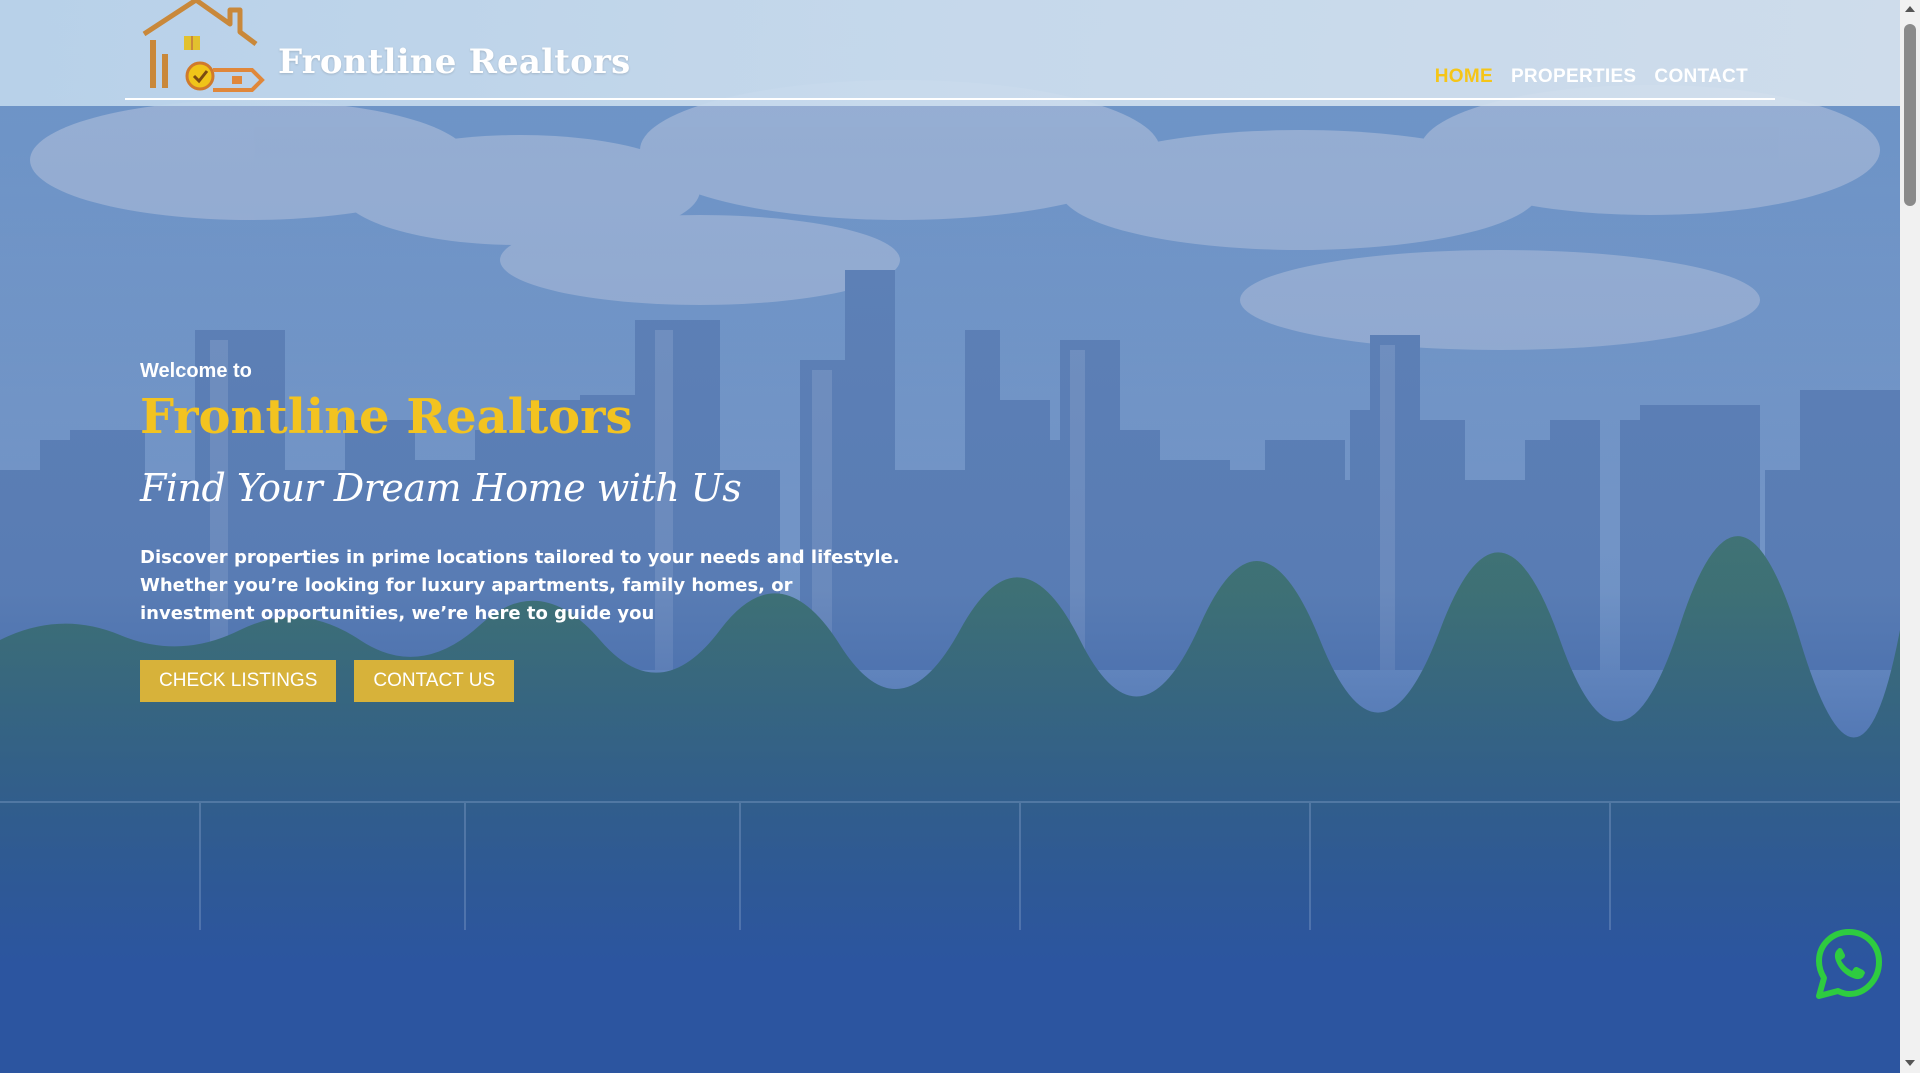 This screenshot has width=1920, height=1080. Describe the element at coordinates (441, 487) in the screenshot. I see `hero-tagline: Find Your Dream Home with Us` at that location.